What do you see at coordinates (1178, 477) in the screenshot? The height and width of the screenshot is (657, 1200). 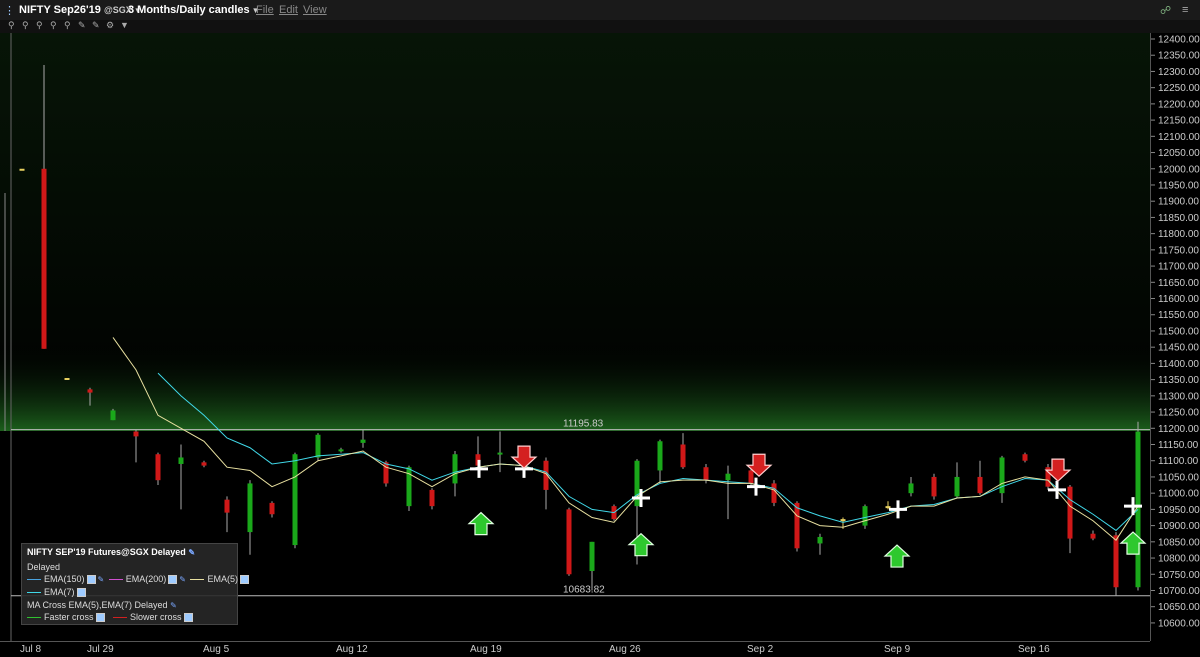 I see `price-label: 11050.00` at bounding box center [1178, 477].